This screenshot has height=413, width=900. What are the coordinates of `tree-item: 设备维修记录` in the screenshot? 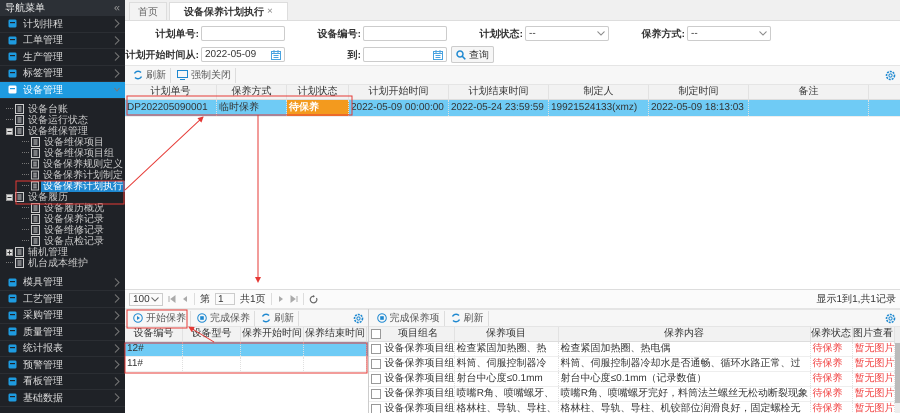 It's located at (74, 230).